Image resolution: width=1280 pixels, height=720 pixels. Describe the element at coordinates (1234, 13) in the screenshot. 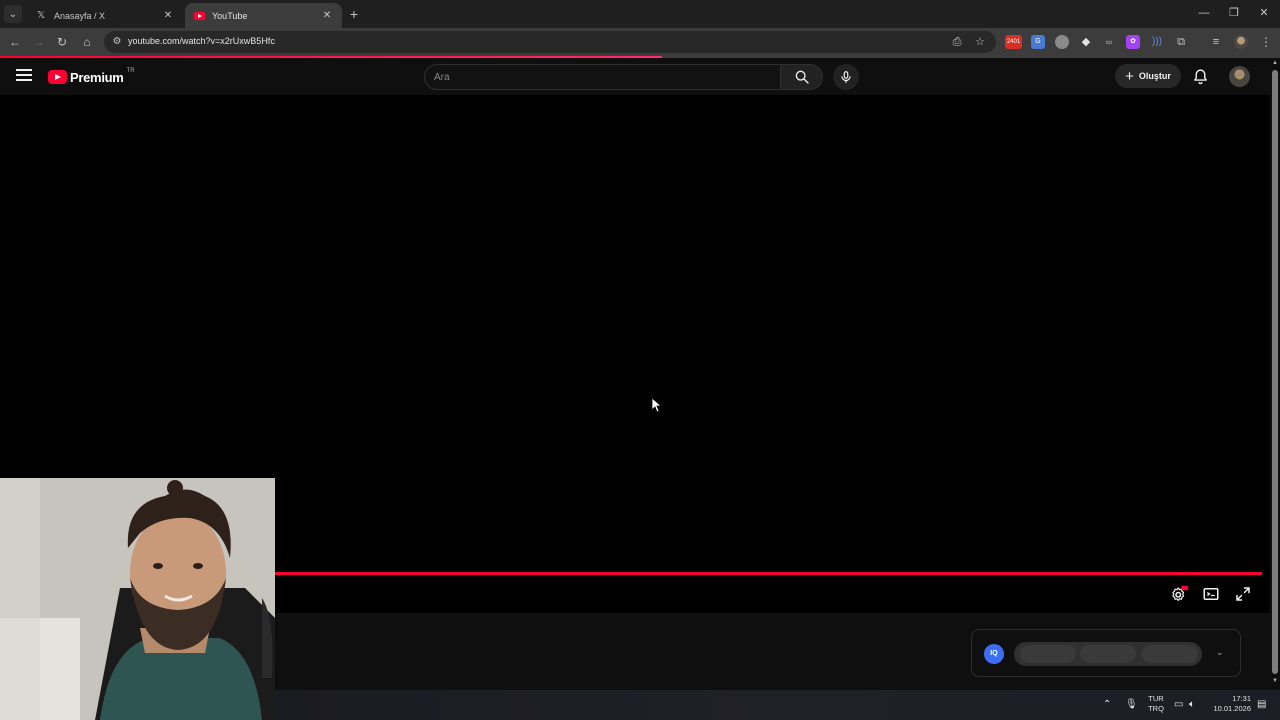

I see `restore-button: ❐` at that location.